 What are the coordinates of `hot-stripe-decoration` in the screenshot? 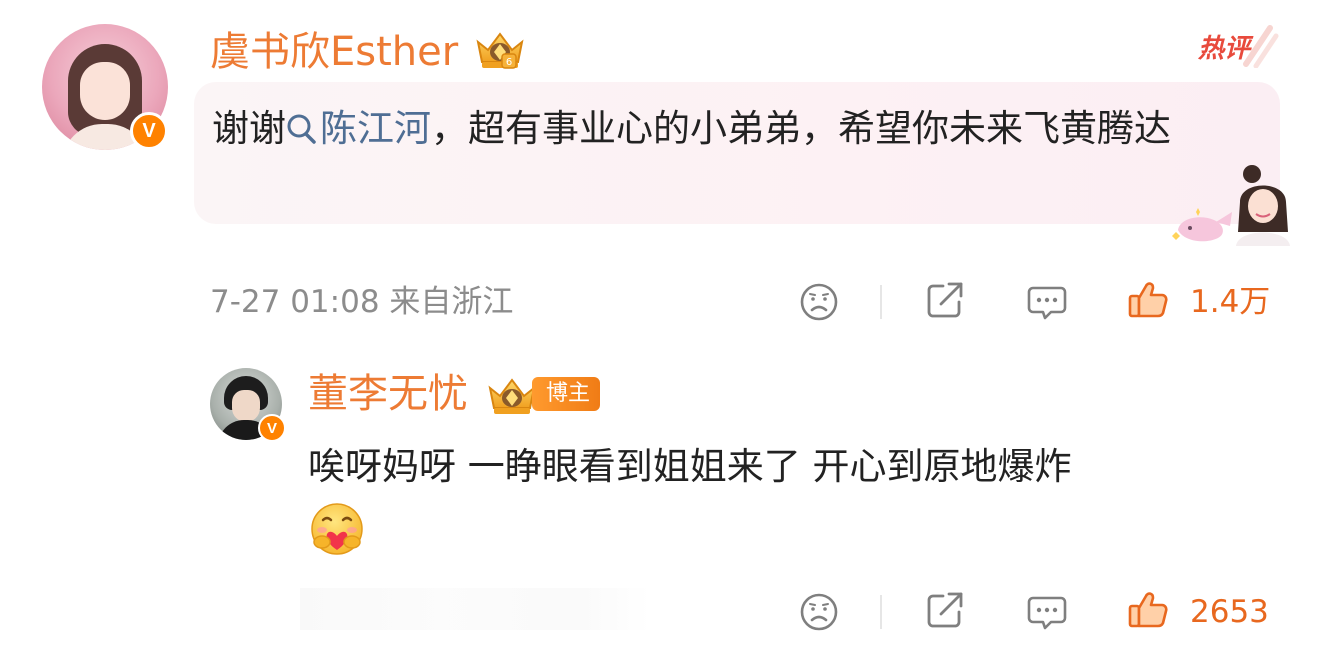 It's located at (1261, 46).